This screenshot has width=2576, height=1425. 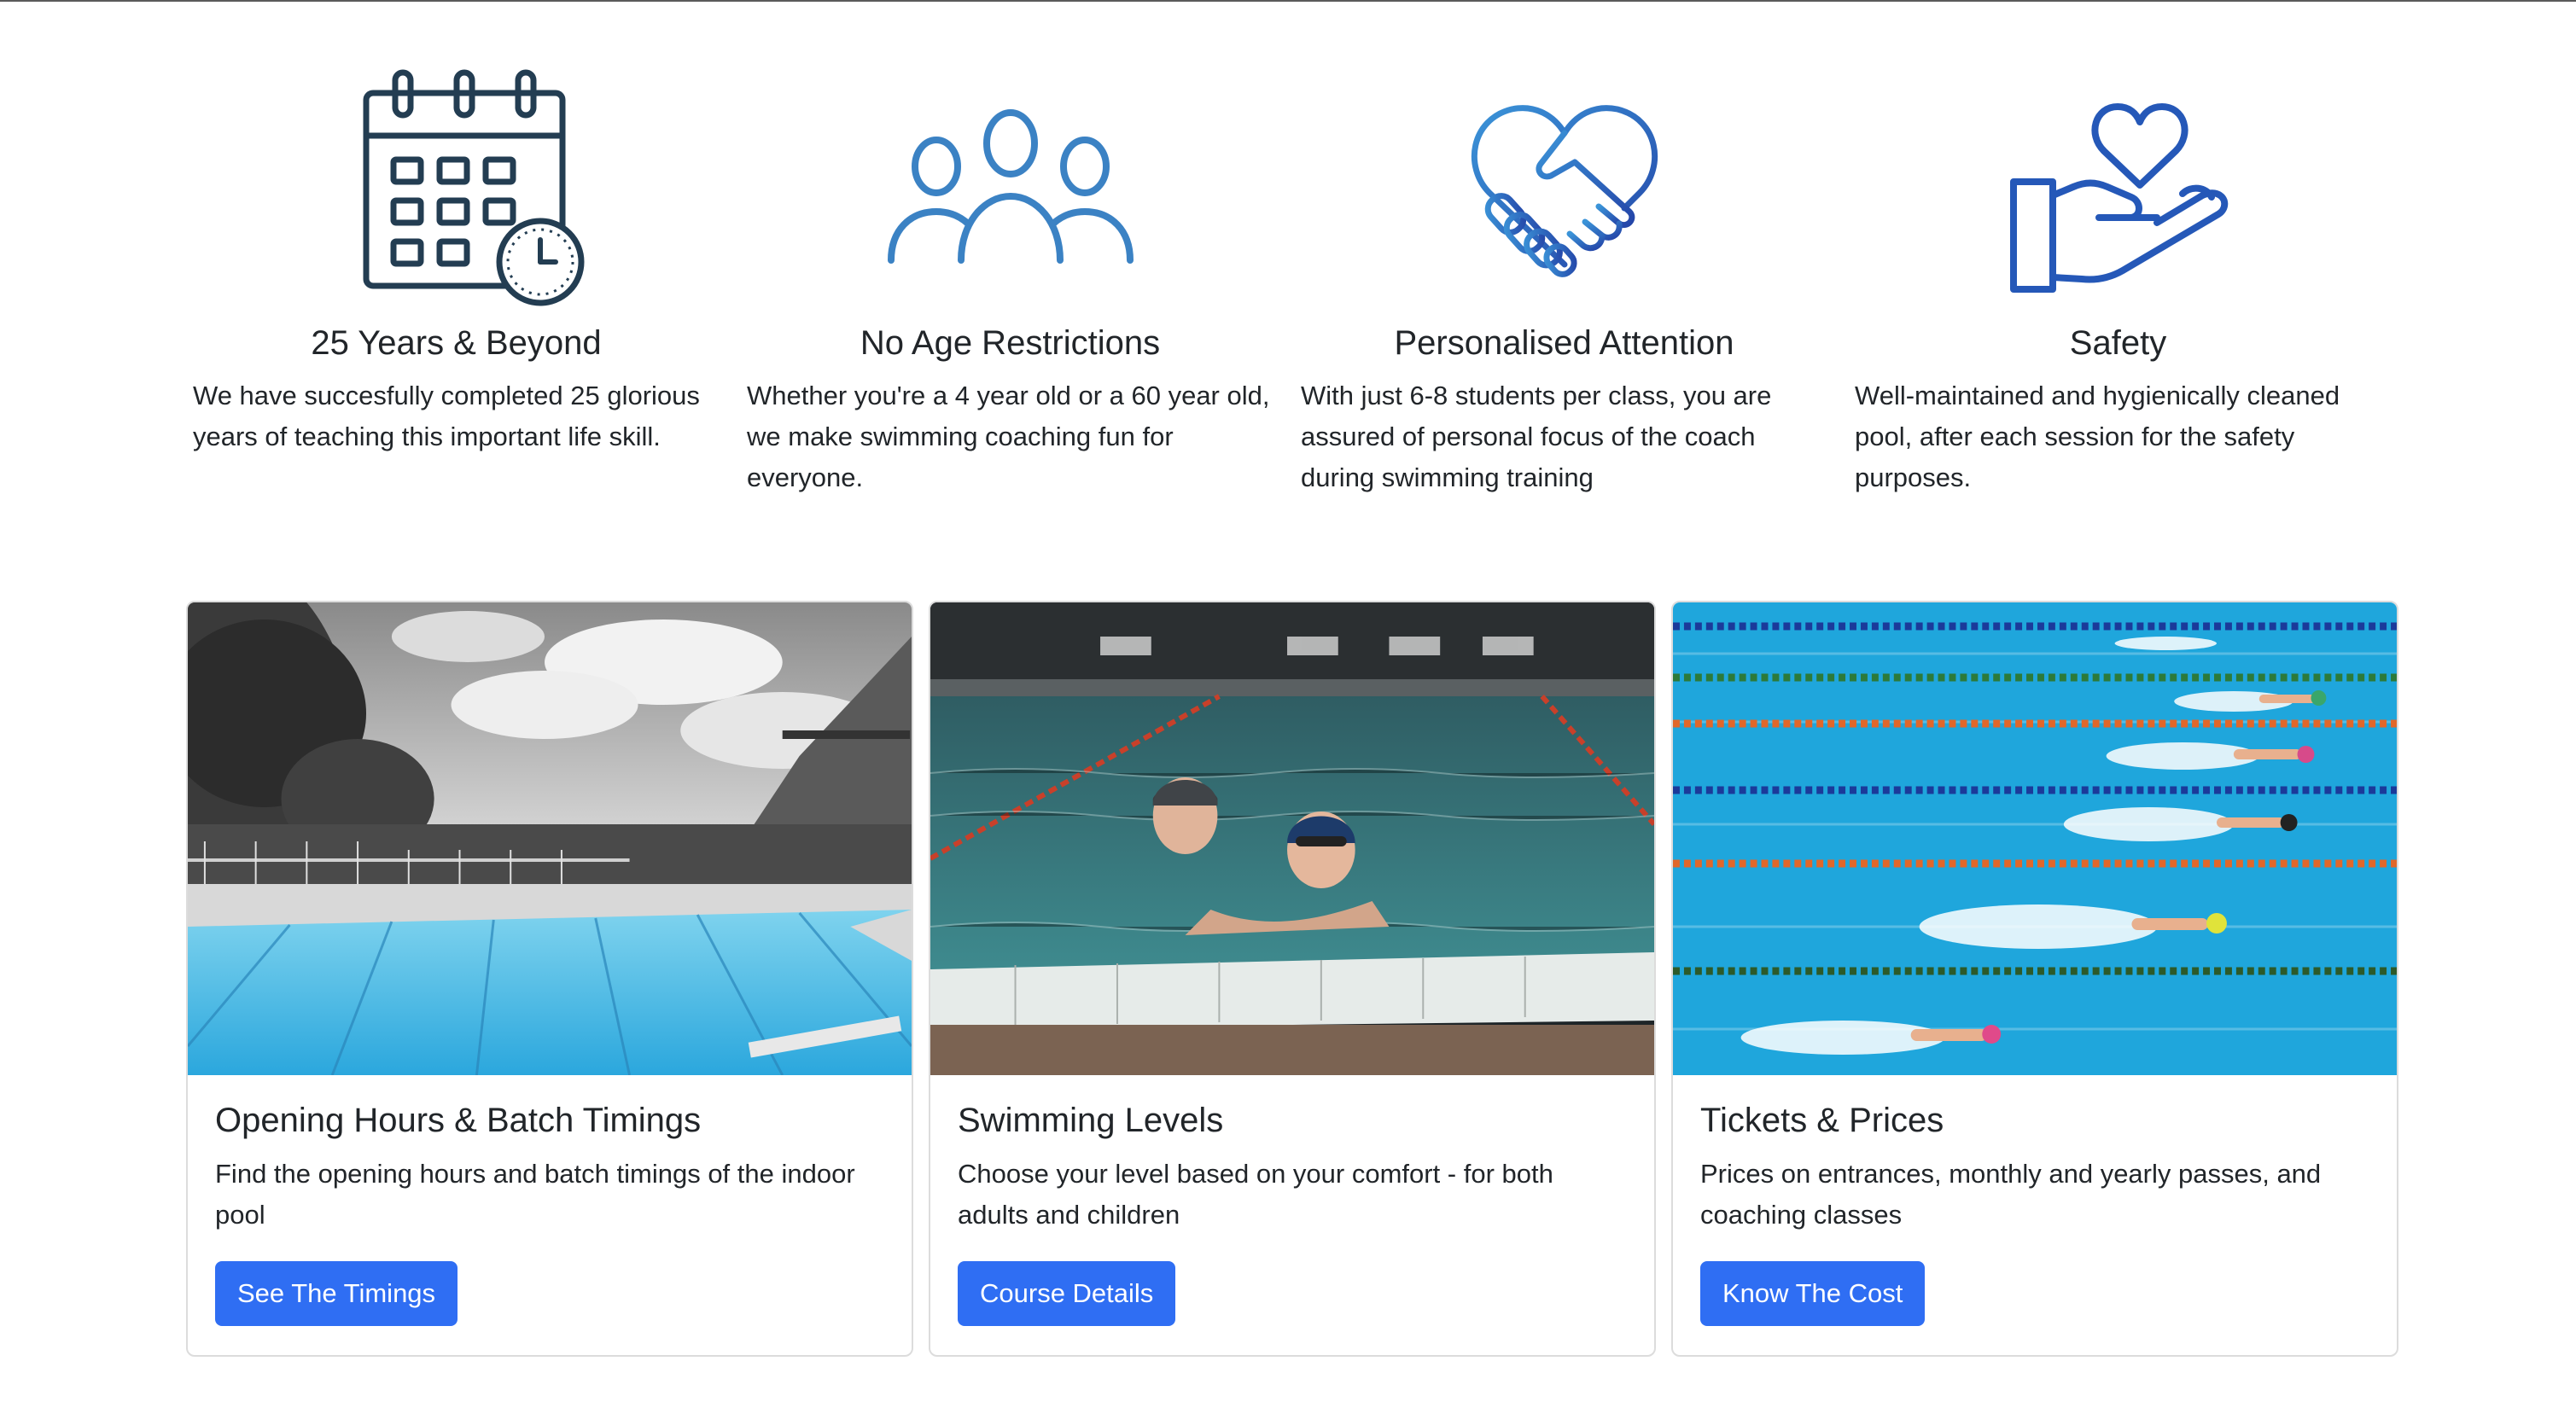 I want to click on top-divider, so click(x=1288, y=1).